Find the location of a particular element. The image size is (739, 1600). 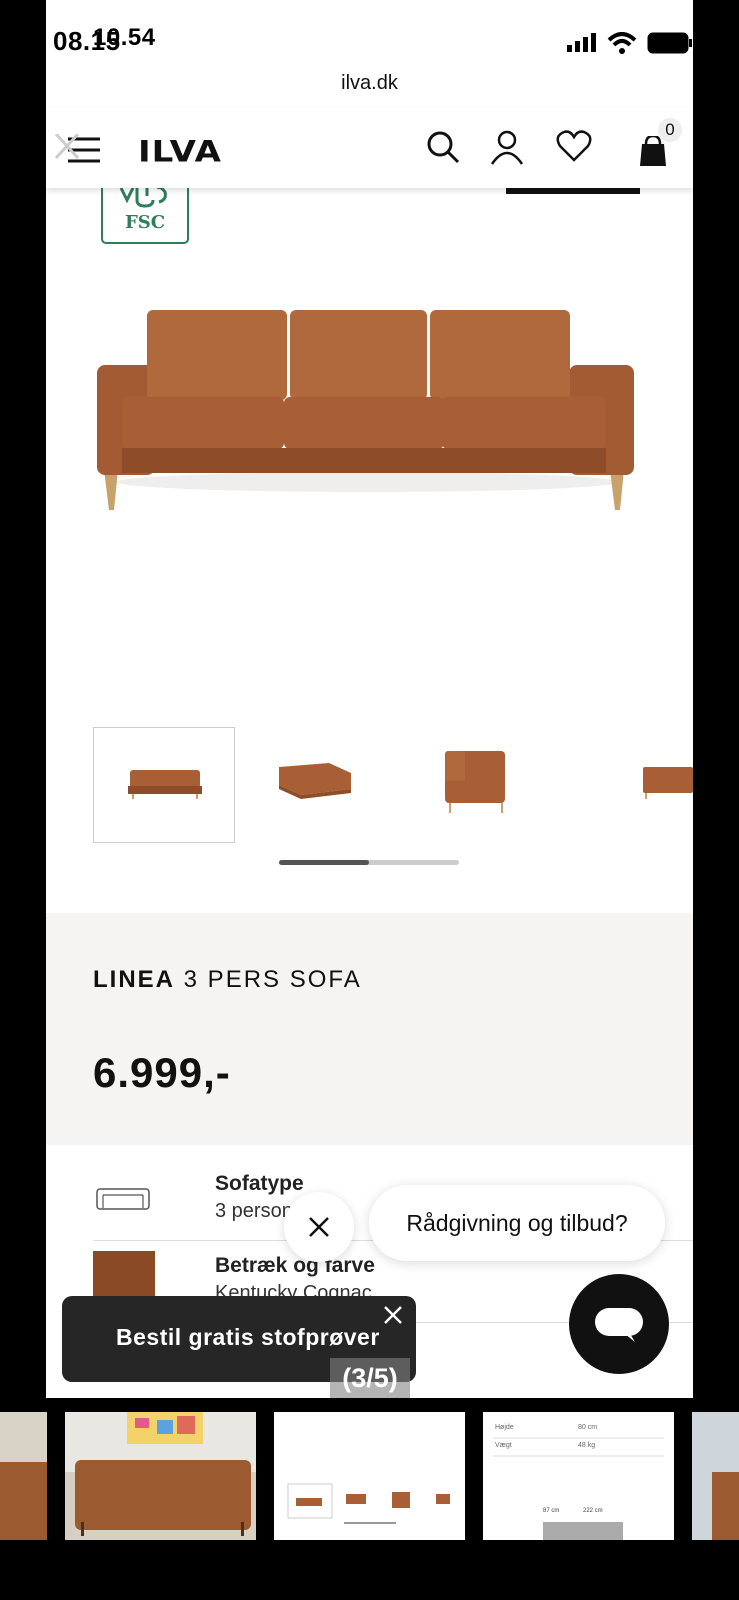

close-chat-prompt-button is located at coordinates (319, 1227).